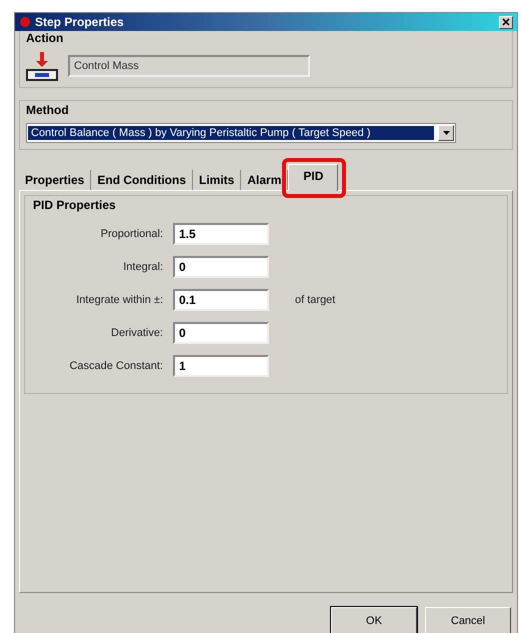  What do you see at coordinates (131, 234) in the screenshot?
I see `field-label: Proportional:` at bounding box center [131, 234].